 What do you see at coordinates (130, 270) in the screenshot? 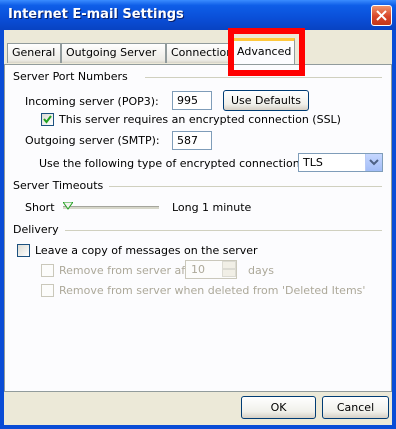
I see `remove-after-label: Remove from server after` at bounding box center [130, 270].